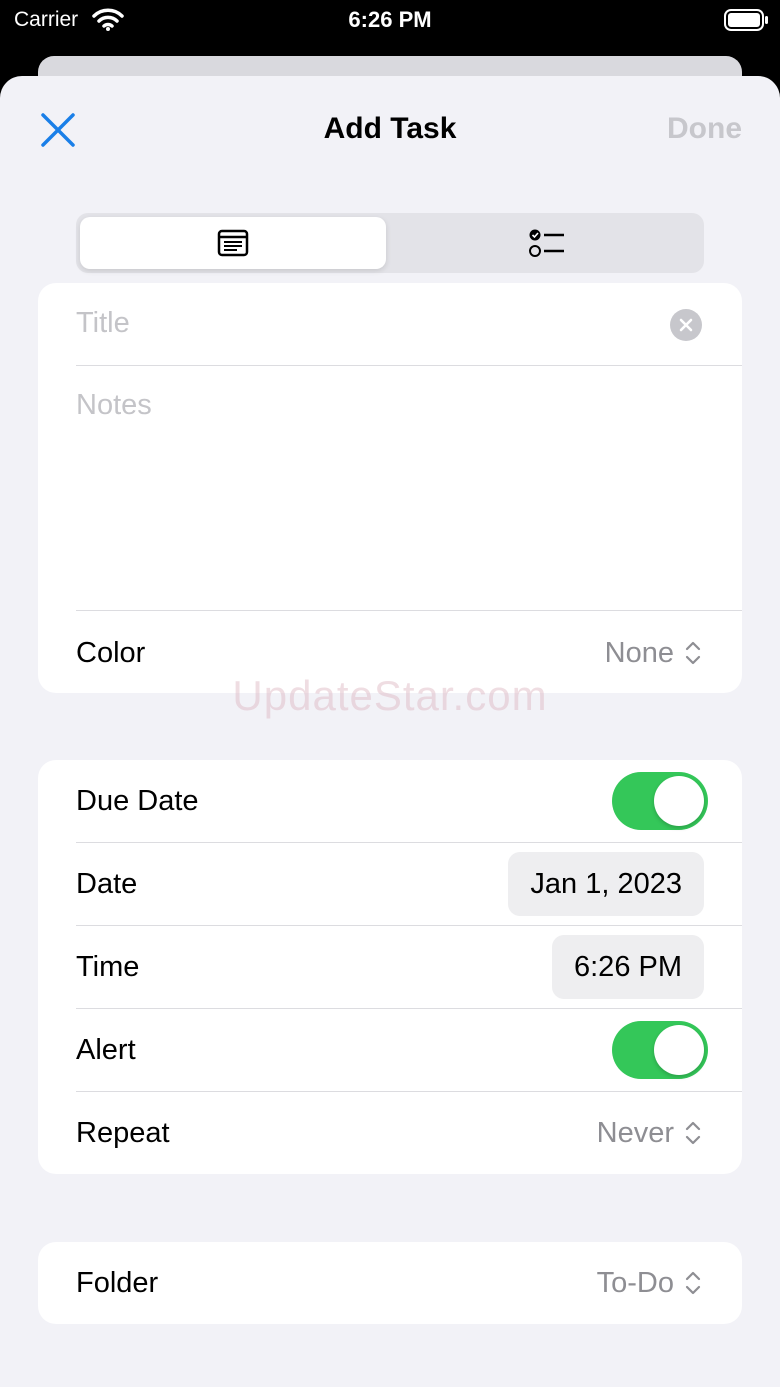  I want to click on repeat-label: Repeat, so click(123, 1132).